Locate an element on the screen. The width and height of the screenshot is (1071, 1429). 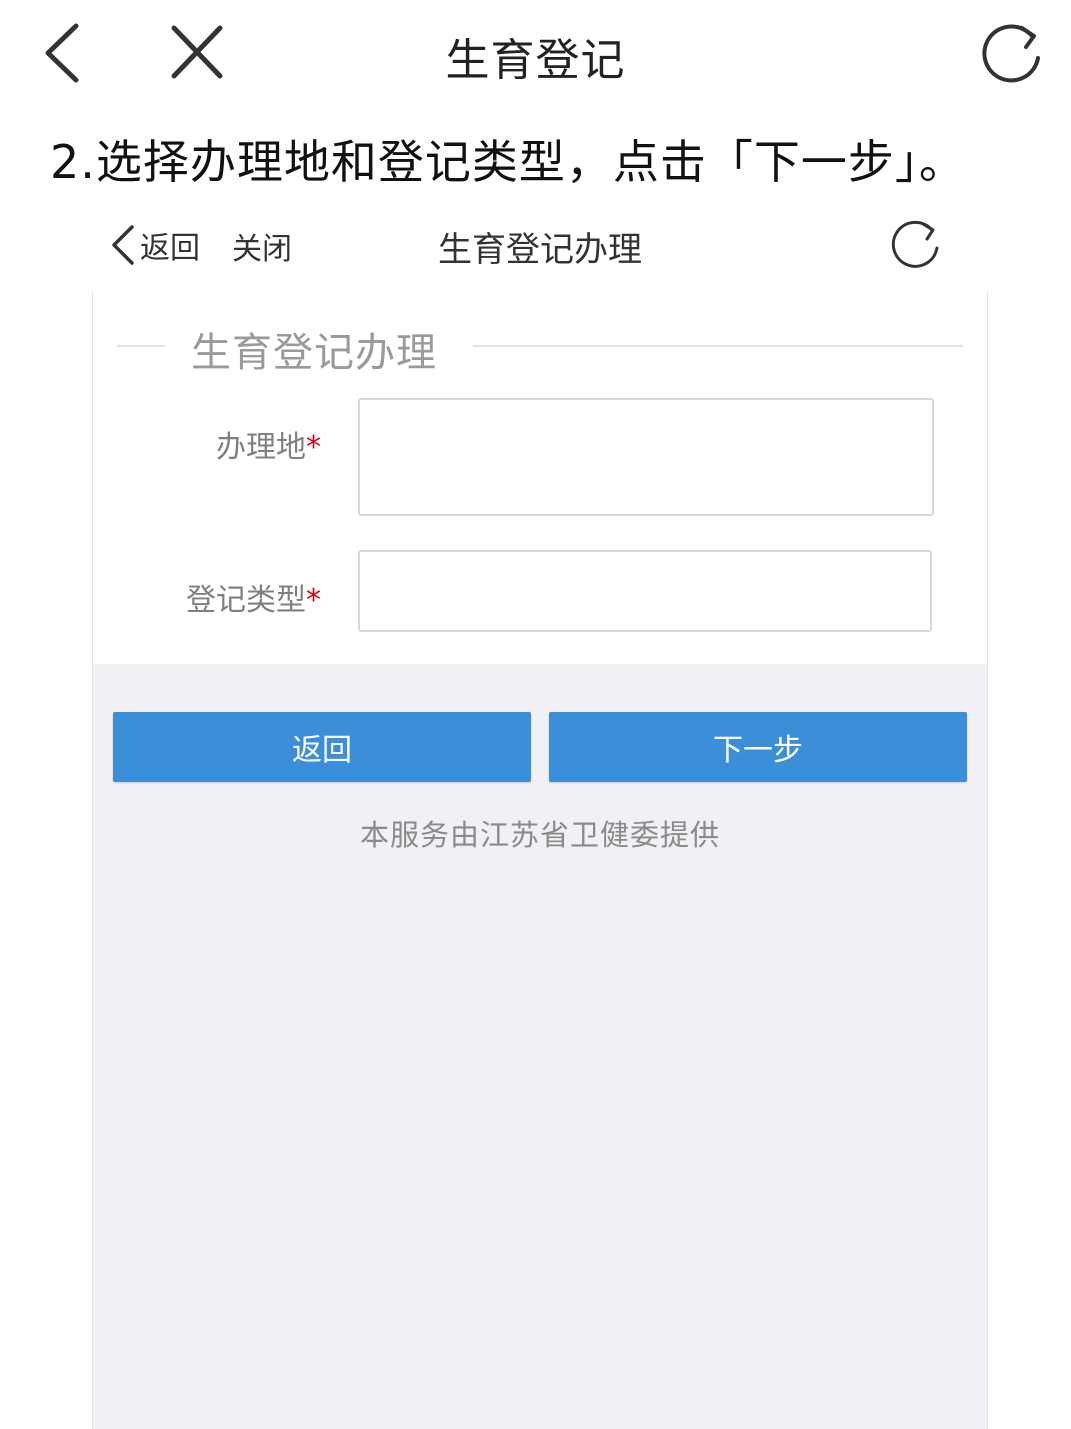
registration-type-label: 登记类型* is located at coordinates (211, 597).